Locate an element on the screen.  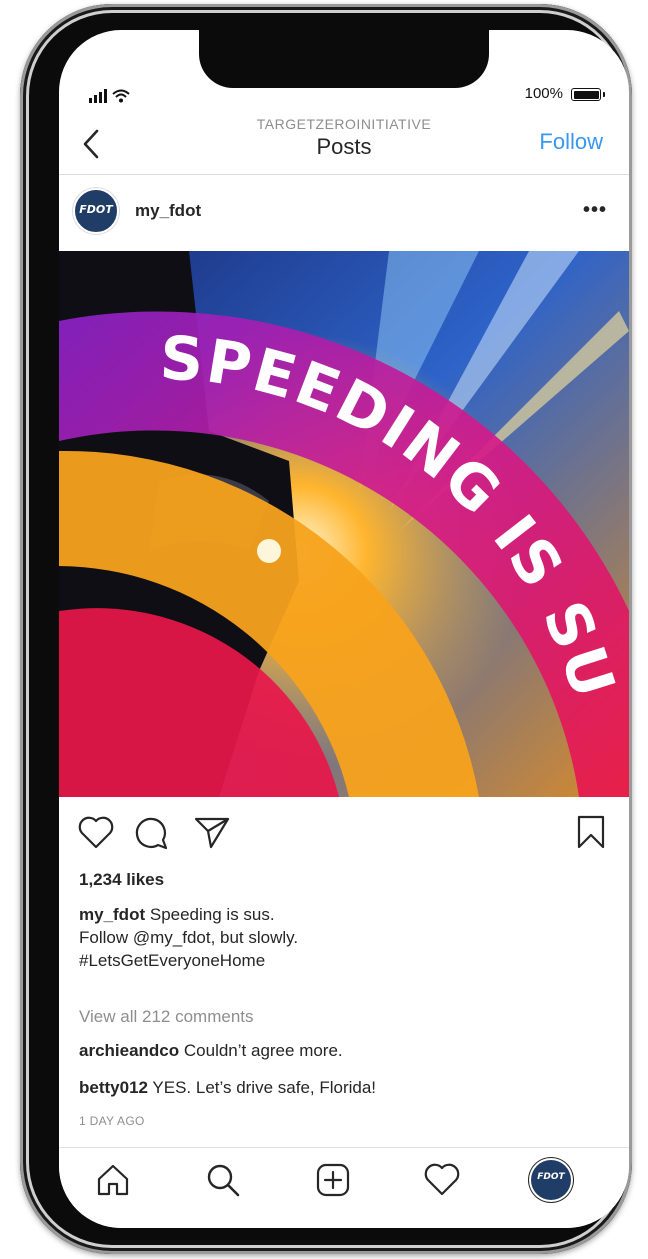
battery-fill is located at coordinates (586, 94).